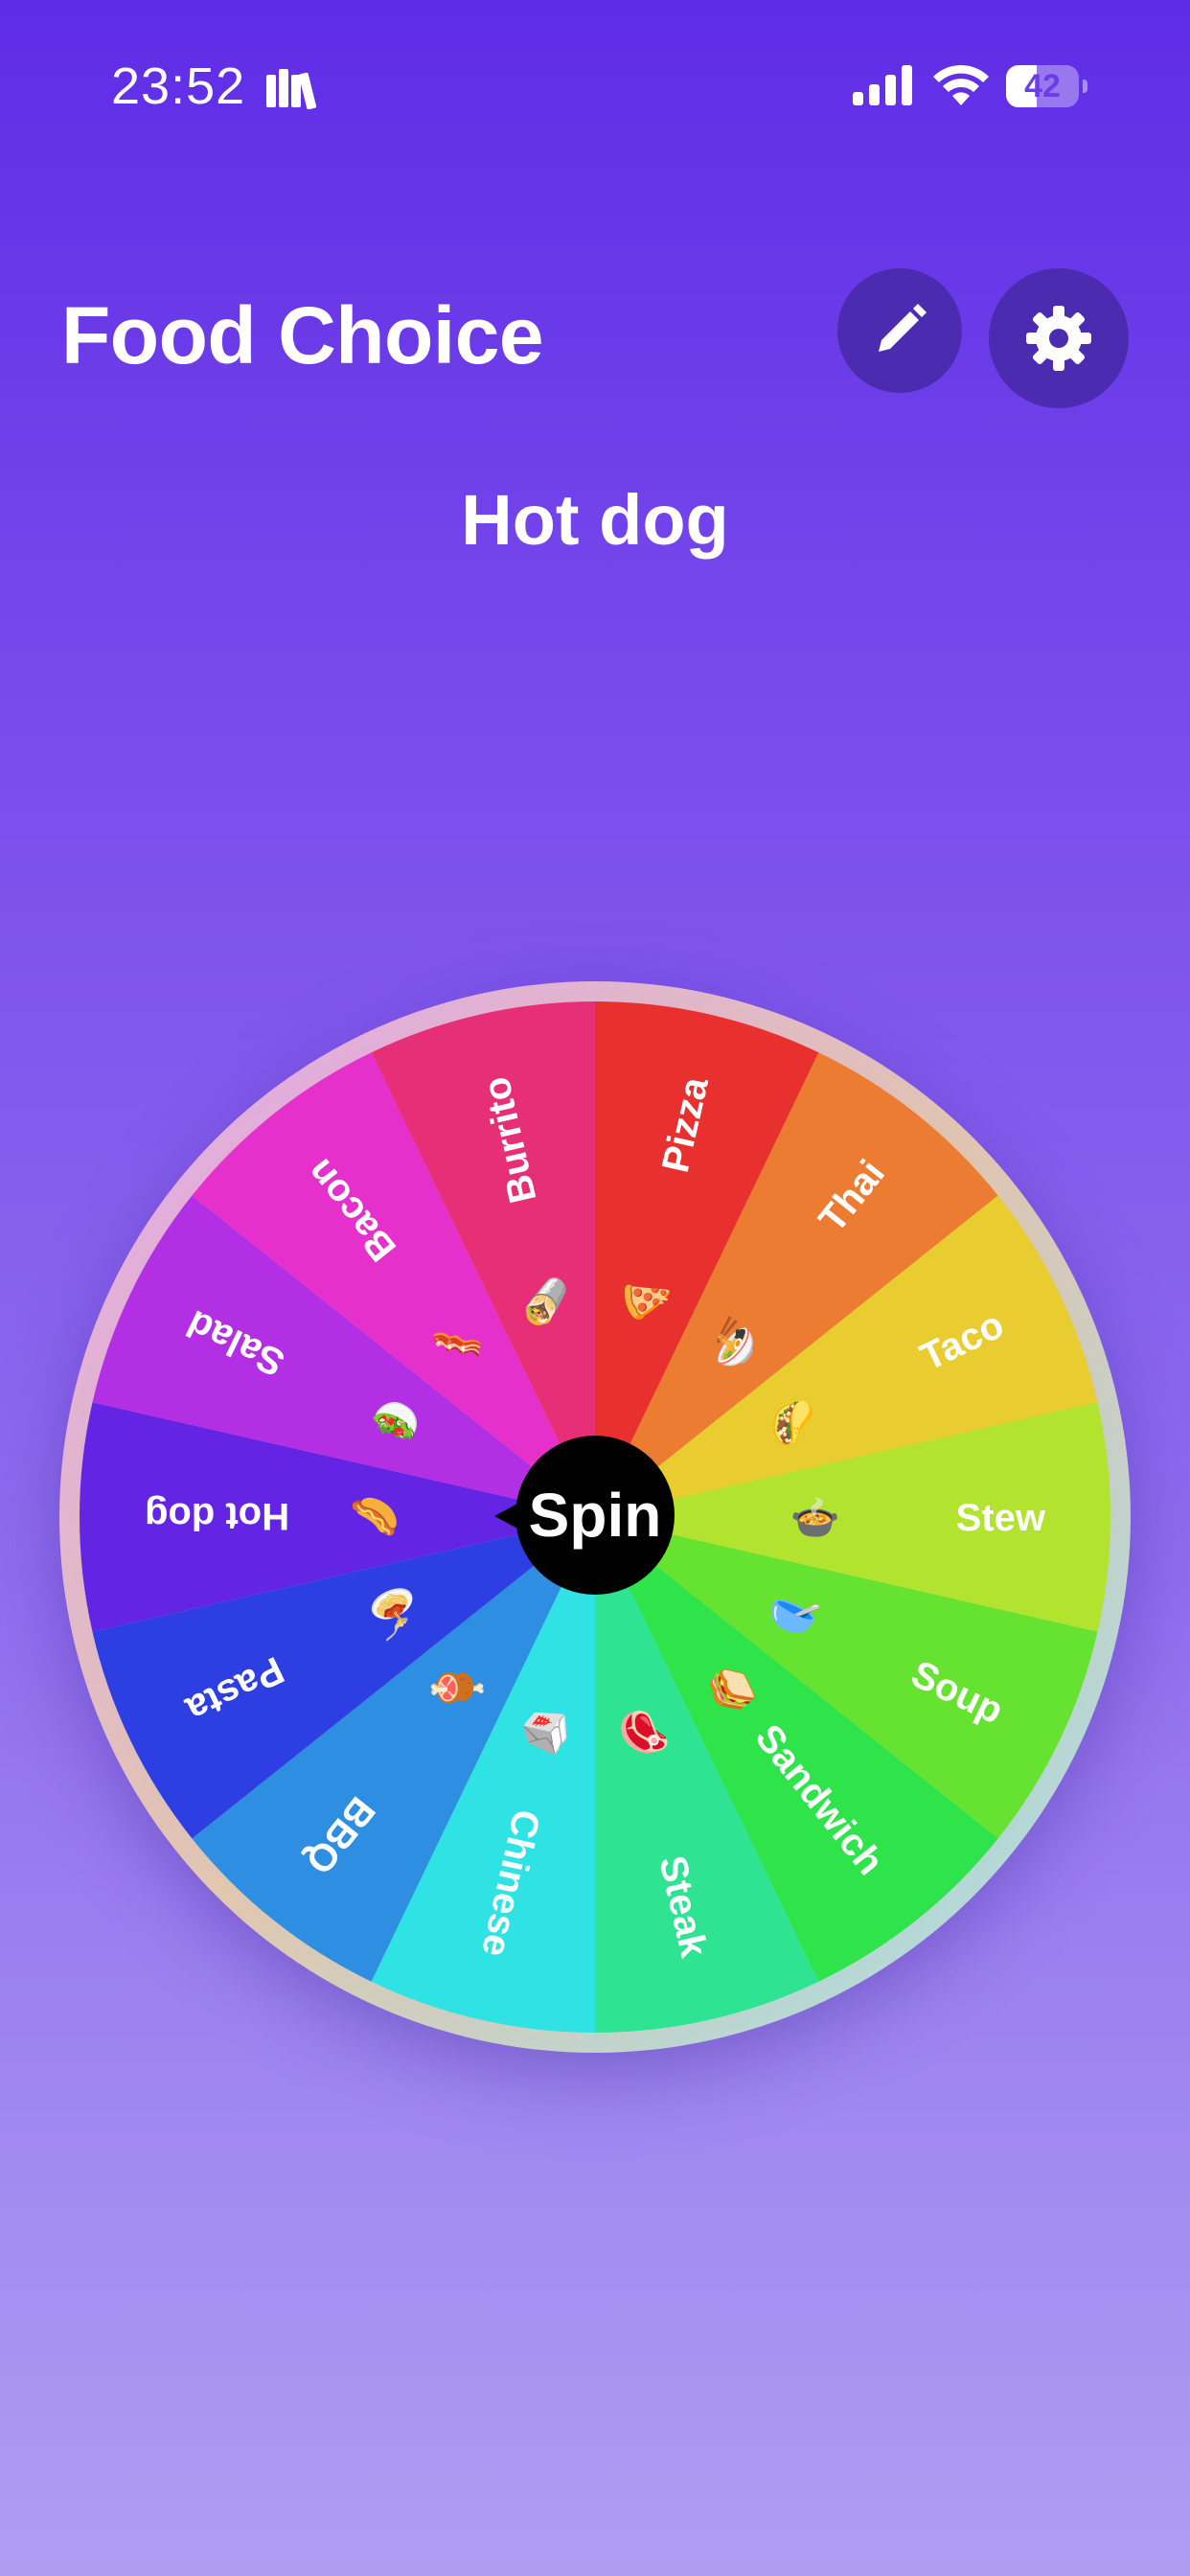  Describe the element at coordinates (961, 85) in the screenshot. I see `wifi-icon` at that location.